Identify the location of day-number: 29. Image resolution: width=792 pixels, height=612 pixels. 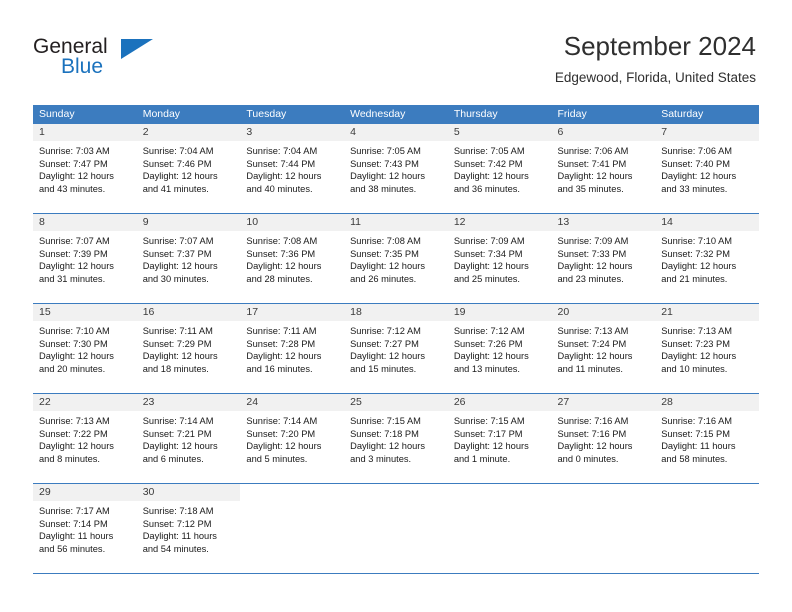
(45, 492).